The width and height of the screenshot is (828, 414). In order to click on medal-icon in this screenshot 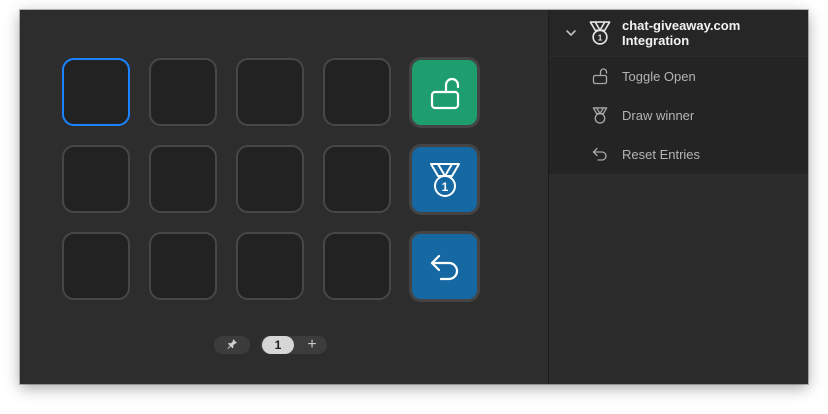, I will do `click(600, 118)`.